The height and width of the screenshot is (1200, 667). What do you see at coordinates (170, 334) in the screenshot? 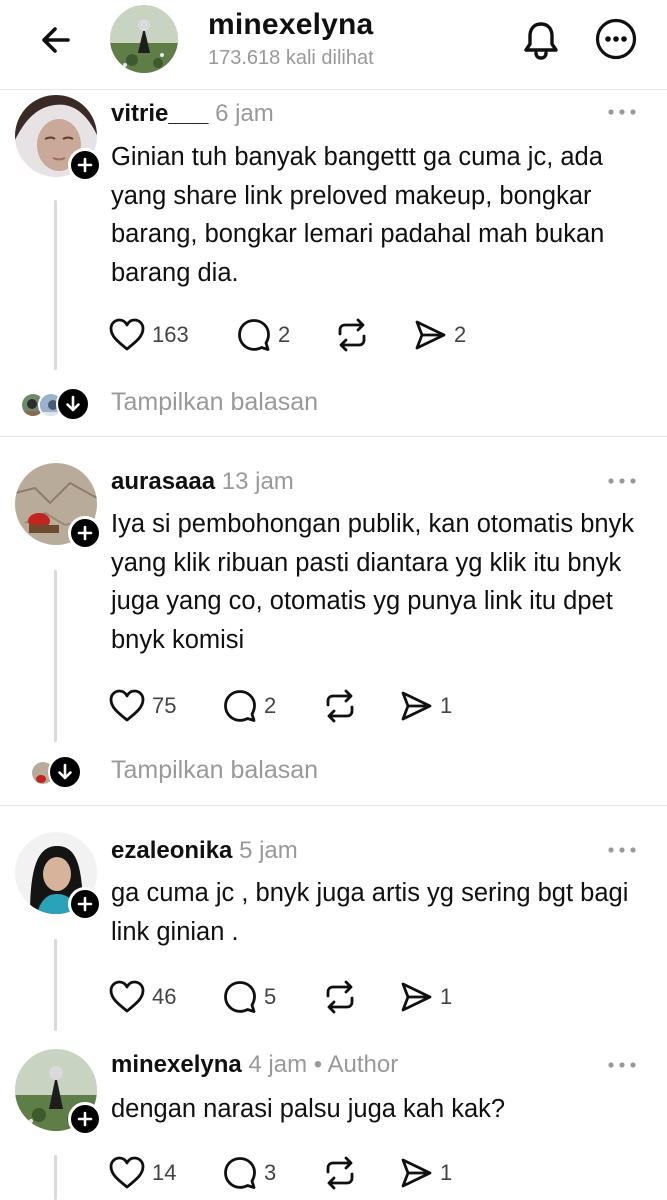
I see `like-count: 163` at bounding box center [170, 334].